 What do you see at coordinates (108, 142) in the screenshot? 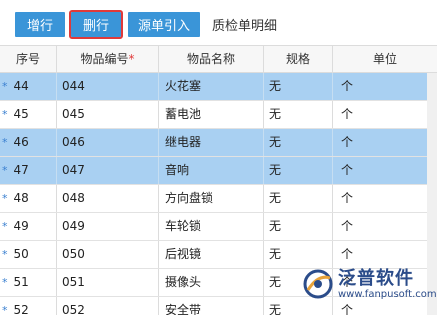
I see `cell-code: 046` at bounding box center [108, 142].